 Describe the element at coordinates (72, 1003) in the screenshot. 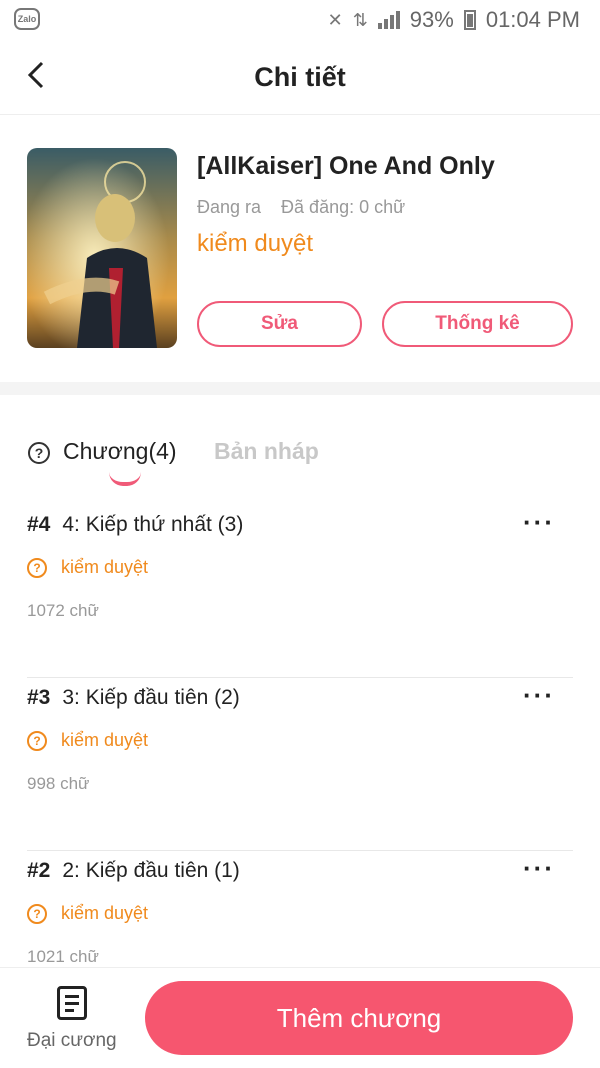

I see `outline-document-icon` at that location.